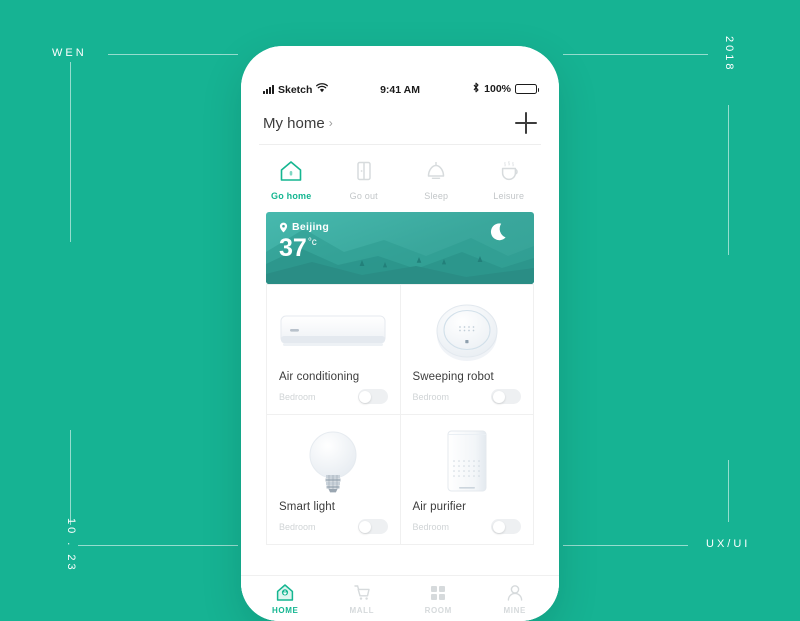  Describe the element at coordinates (728, 491) in the screenshot. I see `guide-line-right-bottom` at that location.